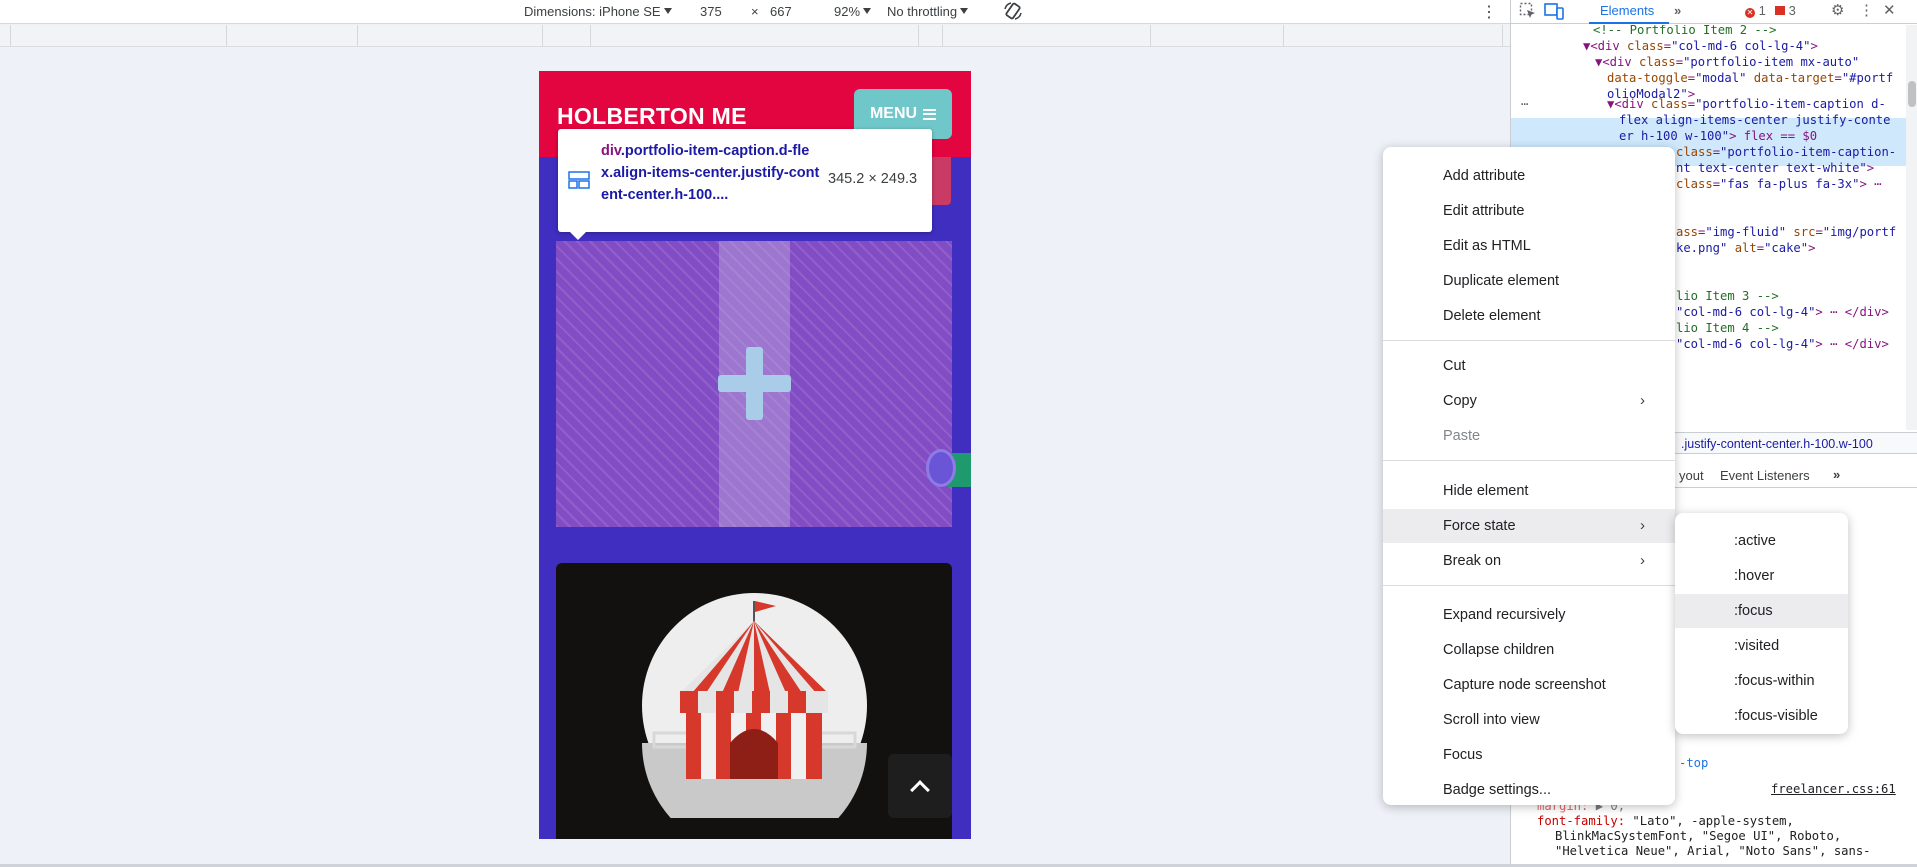  What do you see at coordinates (1629, 23) in the screenshot?
I see `active-tab-indicator` at bounding box center [1629, 23].